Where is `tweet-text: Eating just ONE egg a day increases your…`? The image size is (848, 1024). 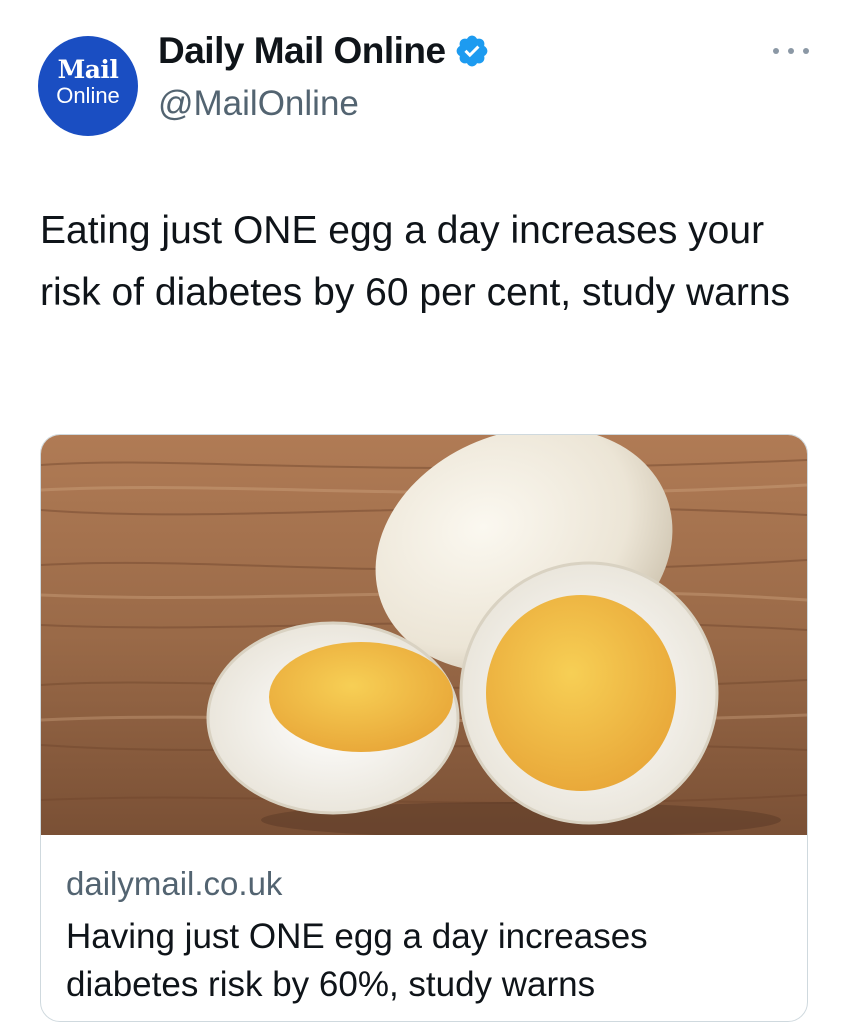 tweet-text: Eating just ONE egg a day increases your… is located at coordinates (415, 261).